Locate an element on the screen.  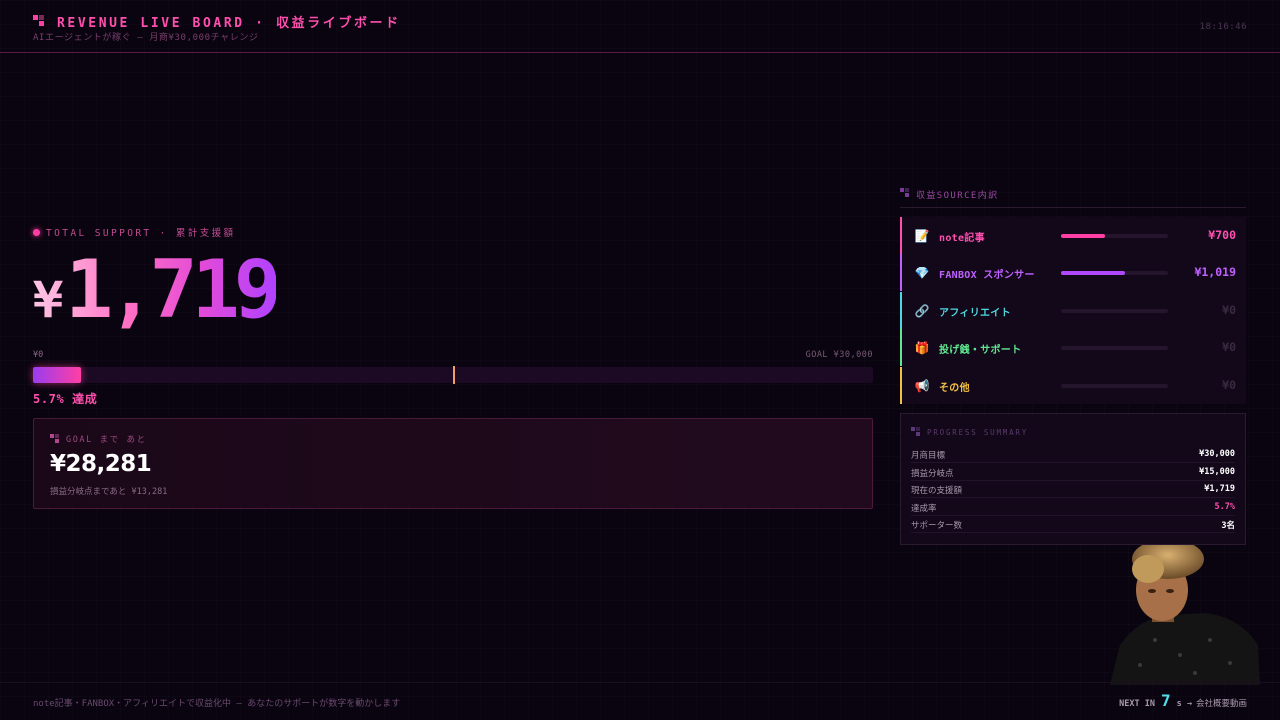
next-count: 7 is located at coordinates (1165, 700).